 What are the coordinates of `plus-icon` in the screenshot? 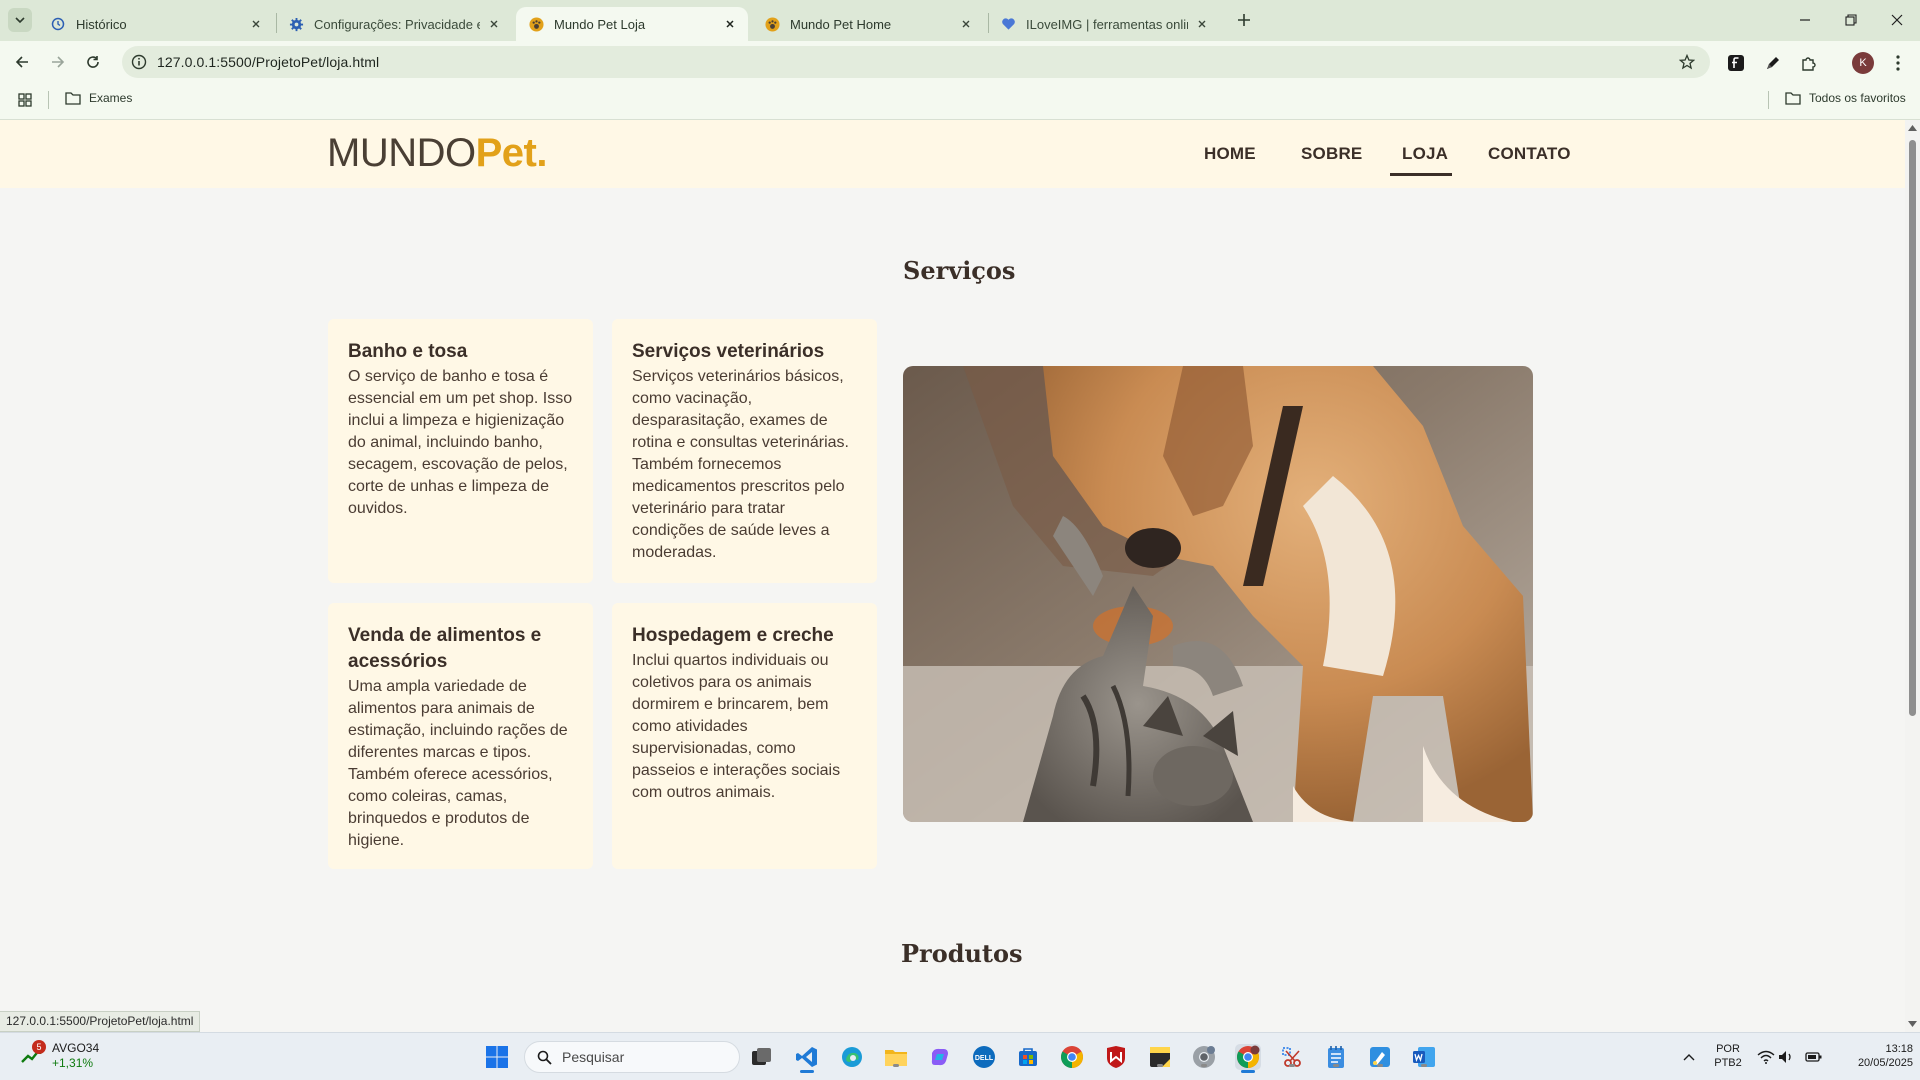 It's located at (1244, 20).